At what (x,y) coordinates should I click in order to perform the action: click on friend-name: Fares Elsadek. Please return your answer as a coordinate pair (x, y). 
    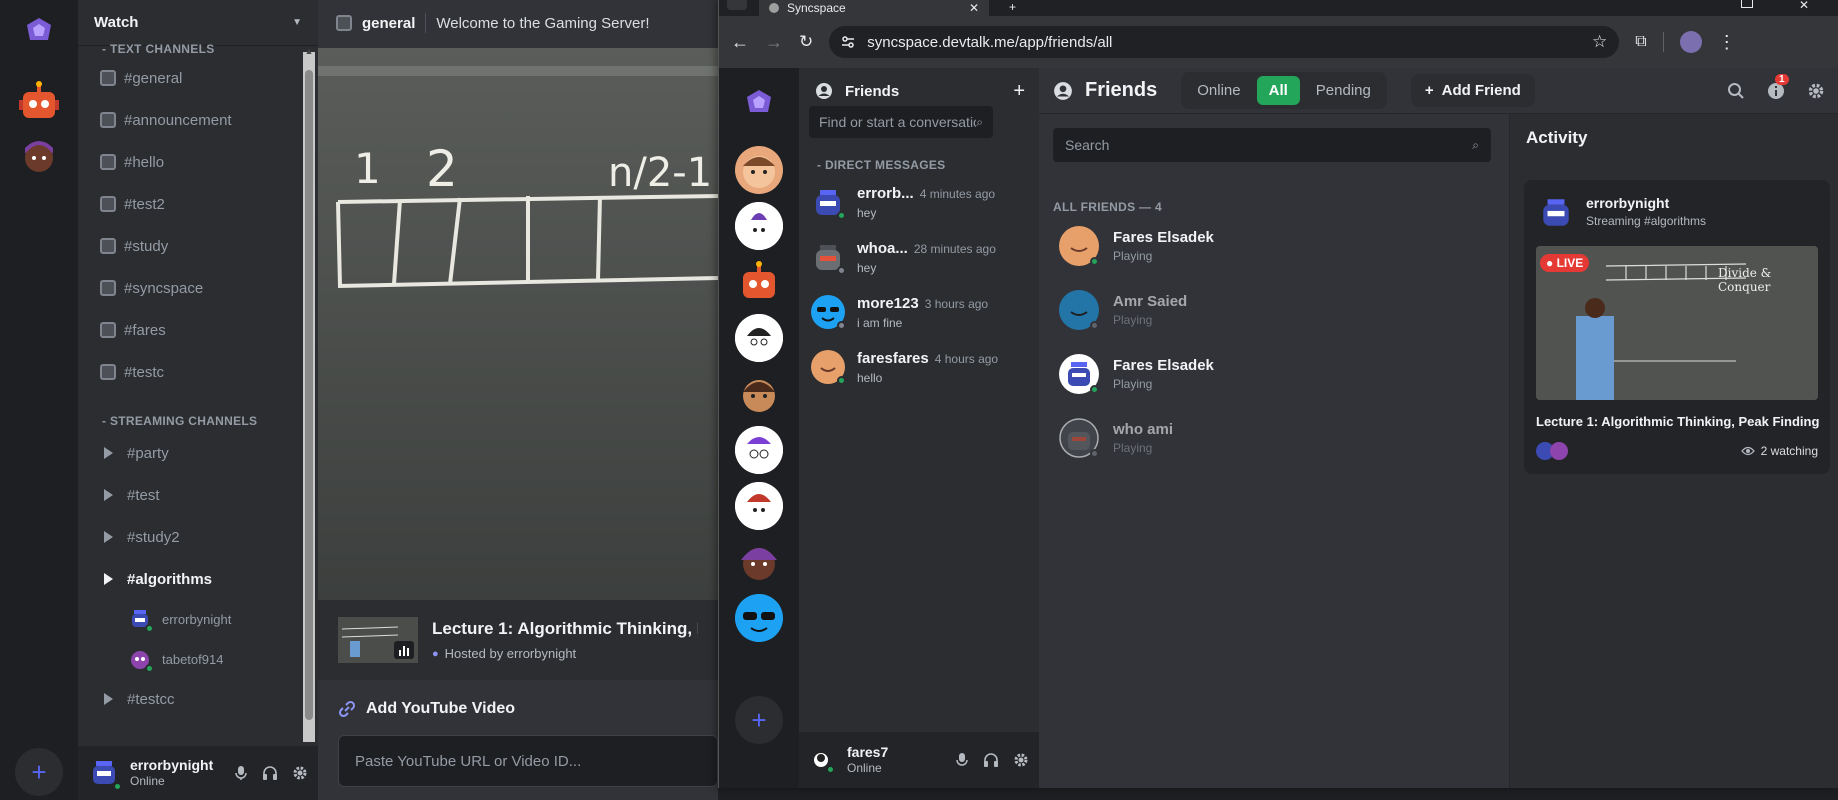
    Looking at the image, I should click on (1163, 237).